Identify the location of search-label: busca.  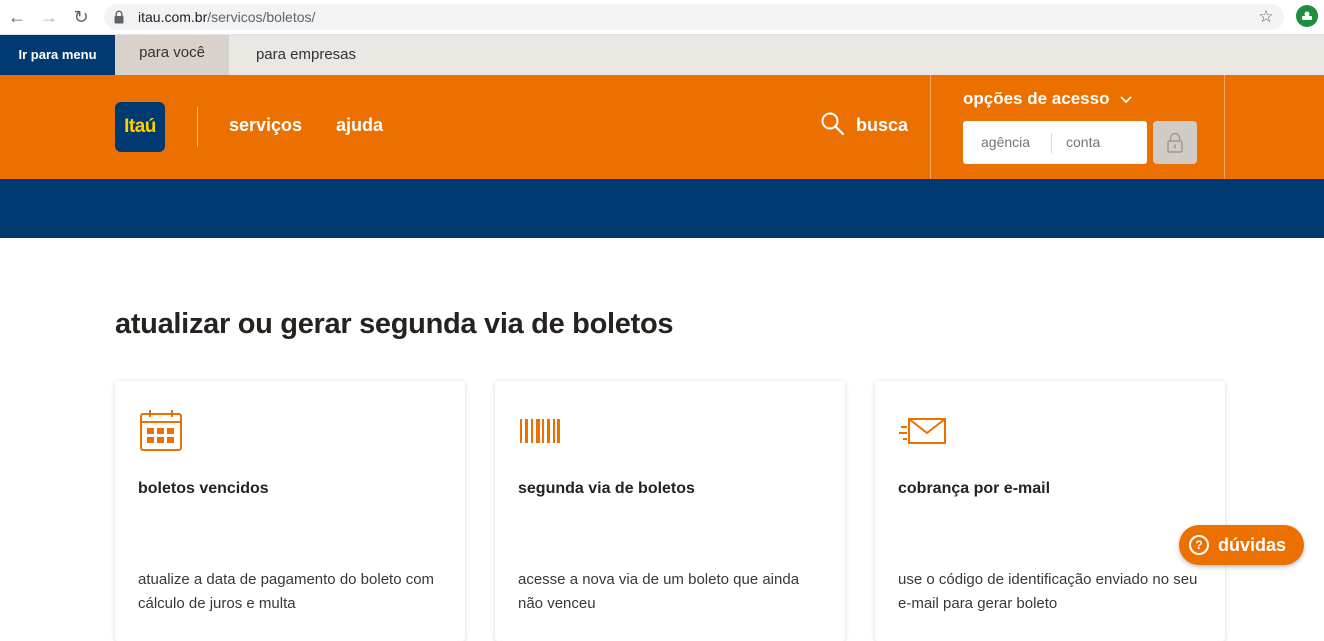
(882, 125).